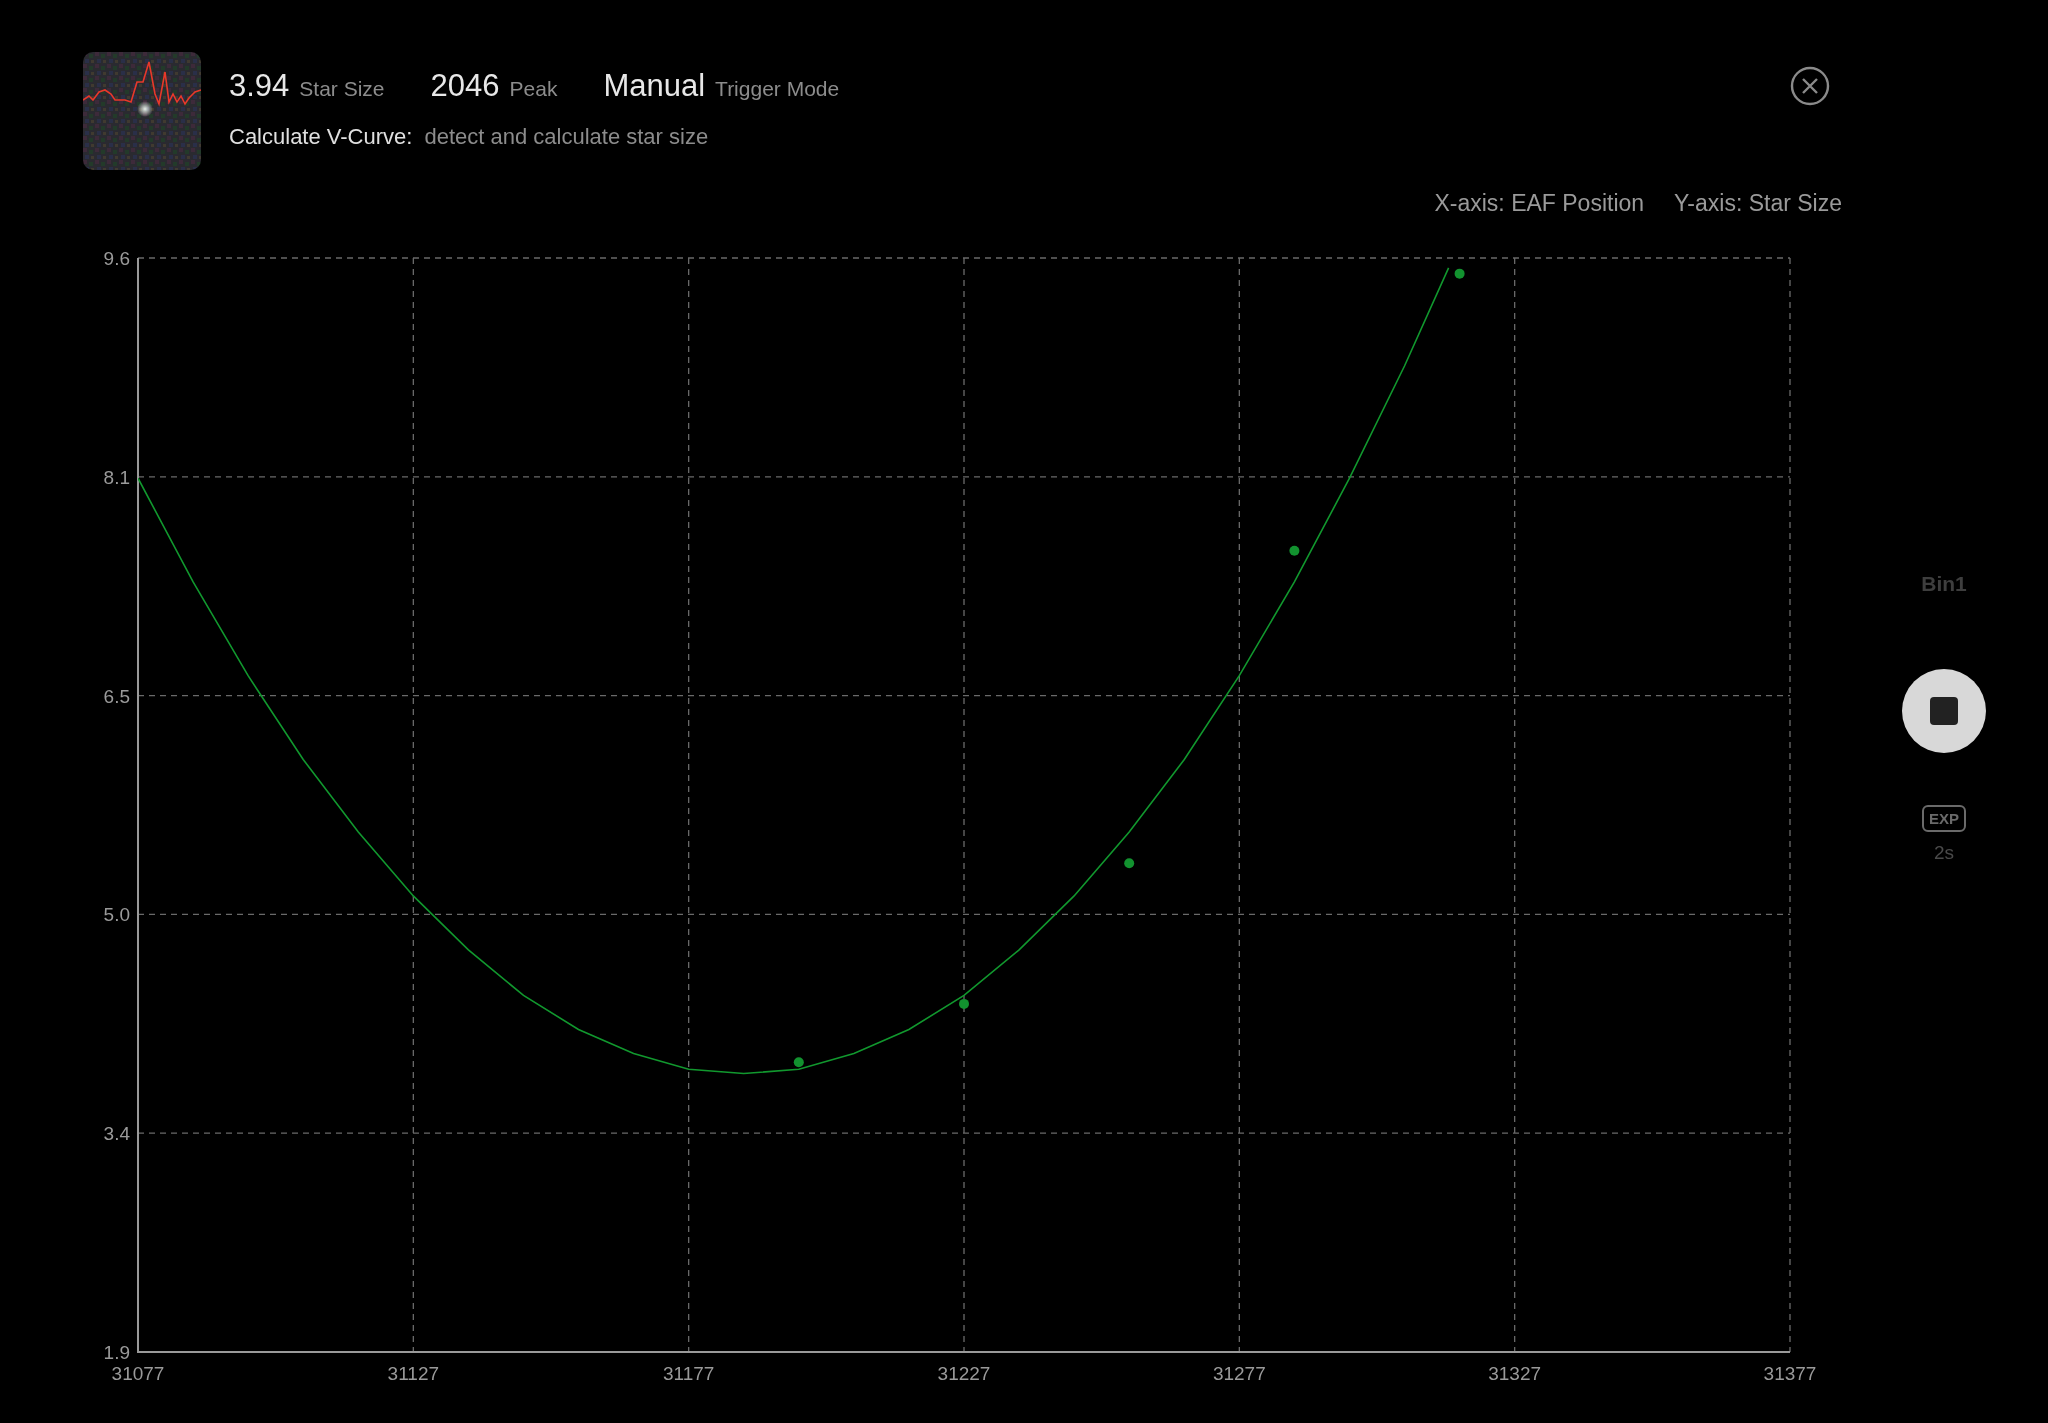 The width and height of the screenshot is (2048, 1423). What do you see at coordinates (1810, 86) in the screenshot?
I see `close-icon` at bounding box center [1810, 86].